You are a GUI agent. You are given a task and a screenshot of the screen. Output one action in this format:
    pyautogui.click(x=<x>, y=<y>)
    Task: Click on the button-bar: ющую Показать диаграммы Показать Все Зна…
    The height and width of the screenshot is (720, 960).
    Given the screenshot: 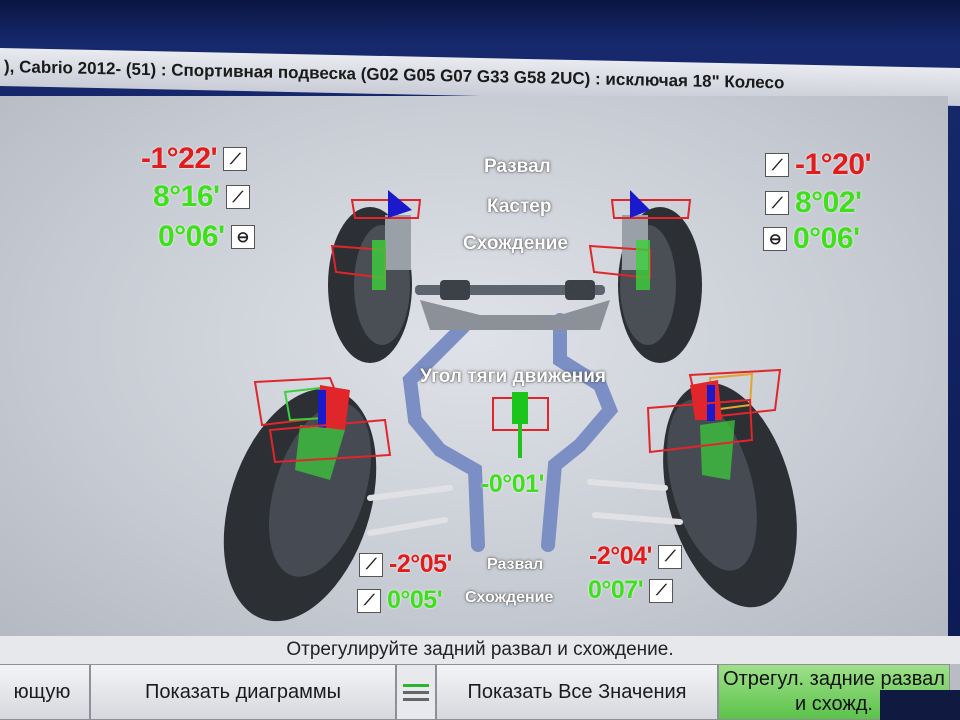 What is the action you would take?
    pyautogui.click(x=480, y=692)
    